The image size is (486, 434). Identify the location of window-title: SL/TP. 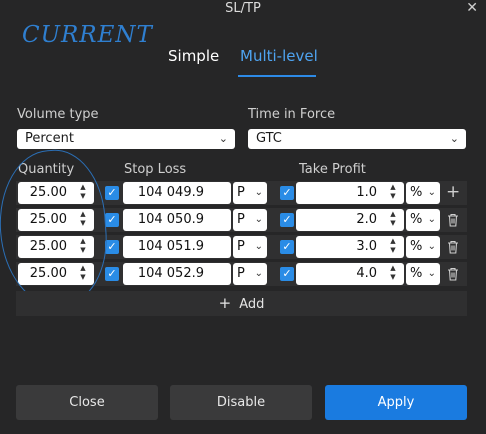
(243, 8).